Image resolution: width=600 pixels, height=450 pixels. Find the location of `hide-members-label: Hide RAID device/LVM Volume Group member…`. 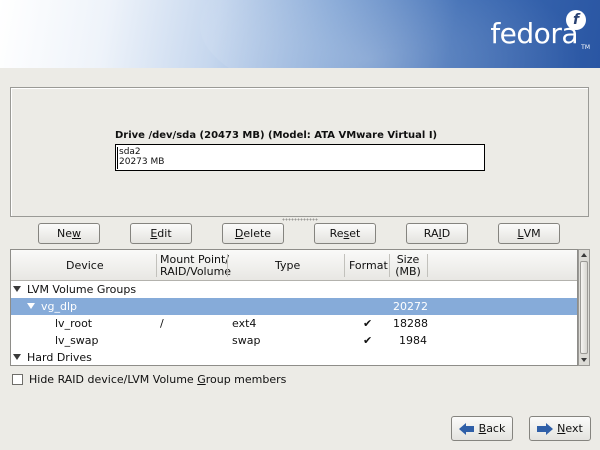

hide-members-label: Hide RAID device/LVM Volume Group member… is located at coordinates (157, 379).